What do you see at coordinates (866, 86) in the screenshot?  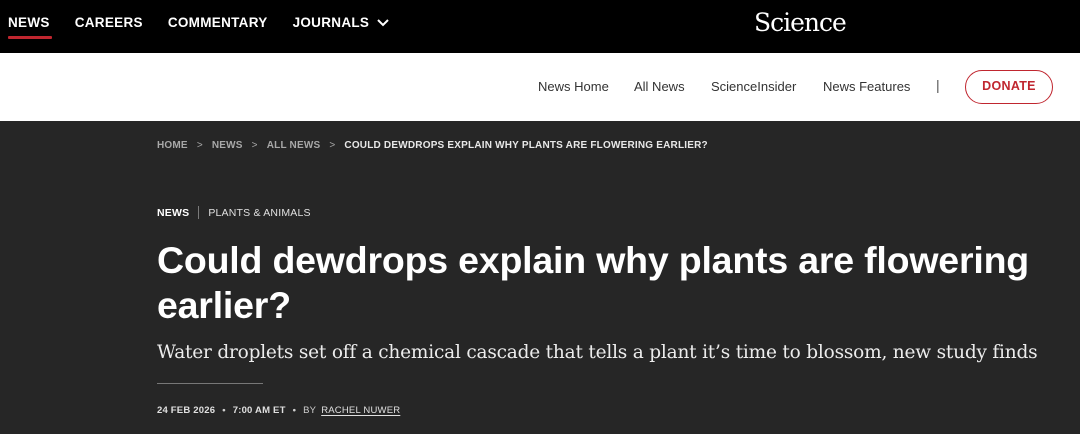 I see `subnav-news-features: News Features` at bounding box center [866, 86].